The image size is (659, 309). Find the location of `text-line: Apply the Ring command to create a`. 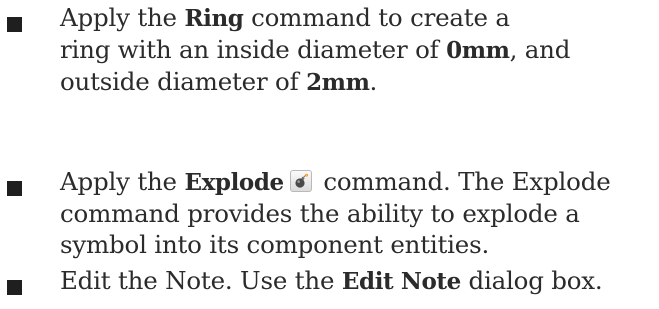

text-line: Apply the Ring command to create a is located at coordinates (357, 18).